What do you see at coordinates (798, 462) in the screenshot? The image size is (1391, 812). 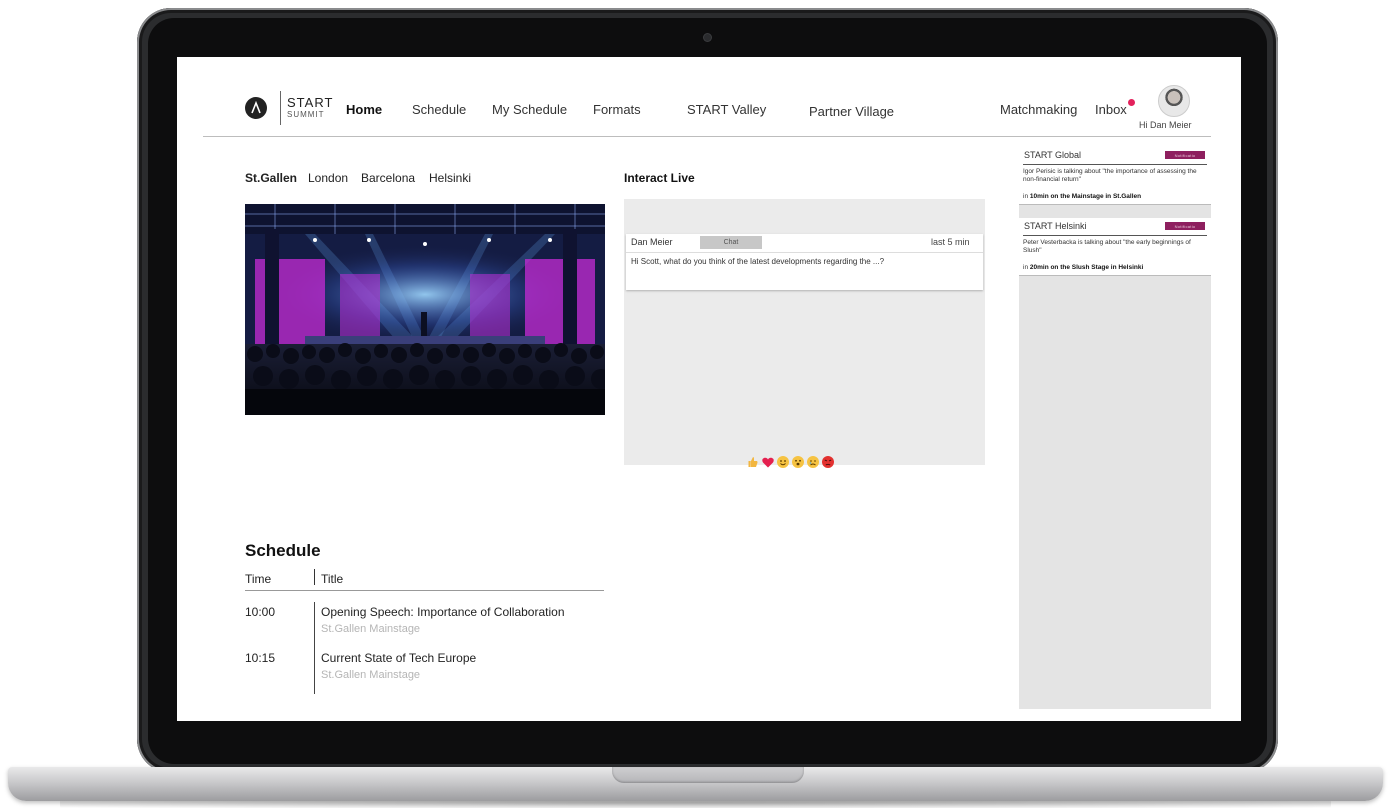 I see `laugh-icon` at bounding box center [798, 462].